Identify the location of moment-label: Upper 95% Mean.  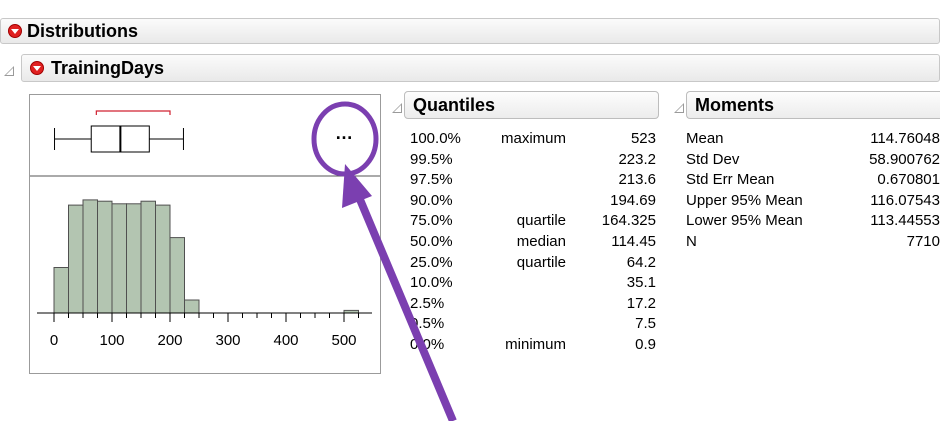
(744, 200).